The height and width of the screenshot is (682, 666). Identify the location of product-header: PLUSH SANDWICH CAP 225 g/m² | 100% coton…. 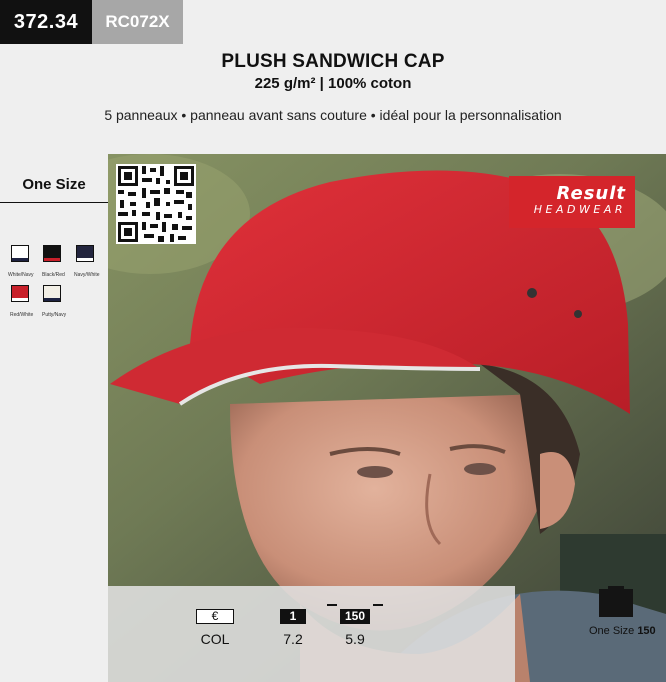
(333, 88).